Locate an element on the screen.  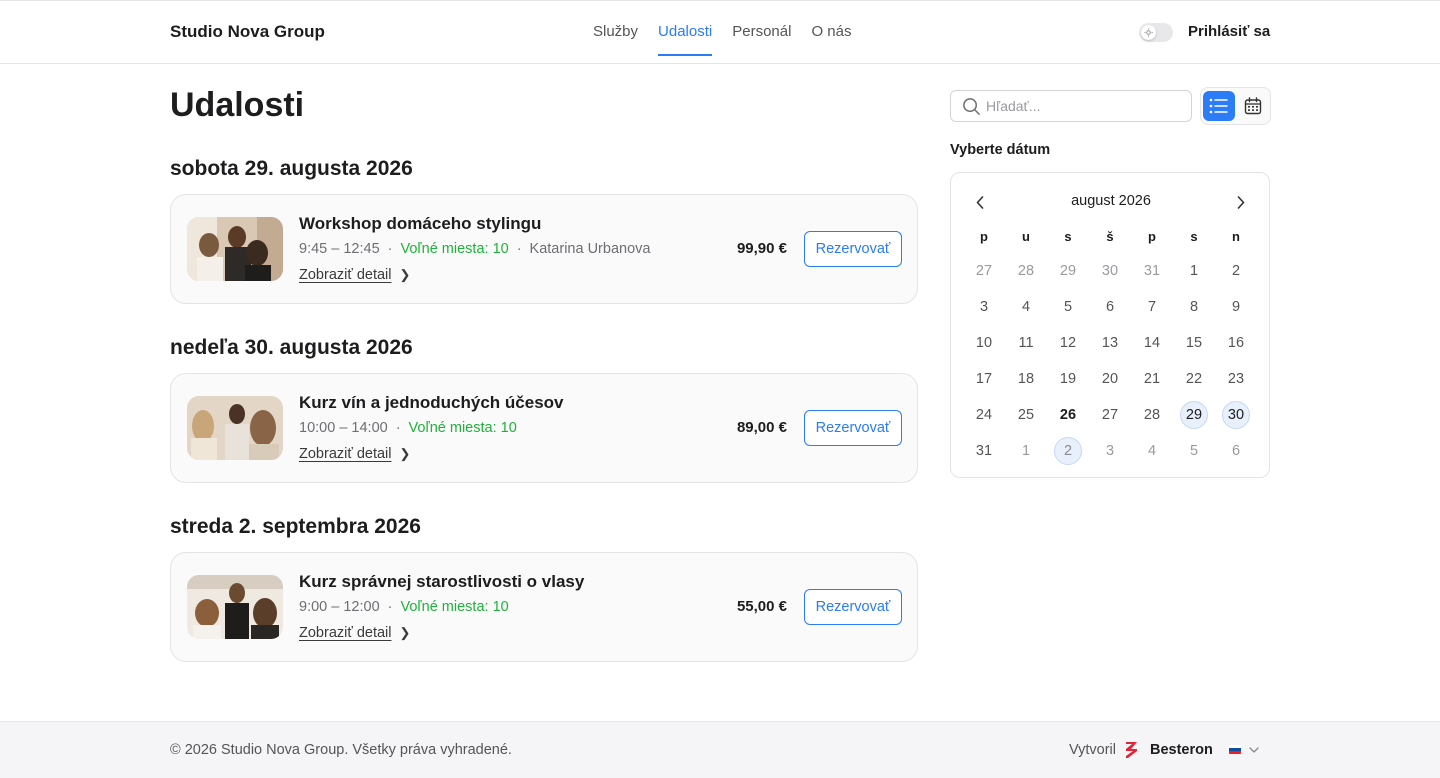
list-view-button is located at coordinates (1219, 106).